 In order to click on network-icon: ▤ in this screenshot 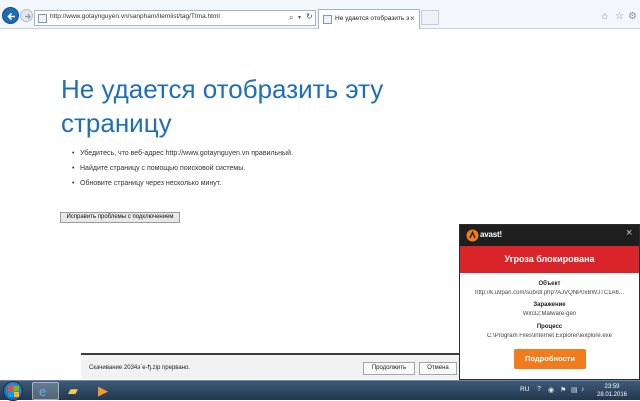, I will do `click(574, 390)`.